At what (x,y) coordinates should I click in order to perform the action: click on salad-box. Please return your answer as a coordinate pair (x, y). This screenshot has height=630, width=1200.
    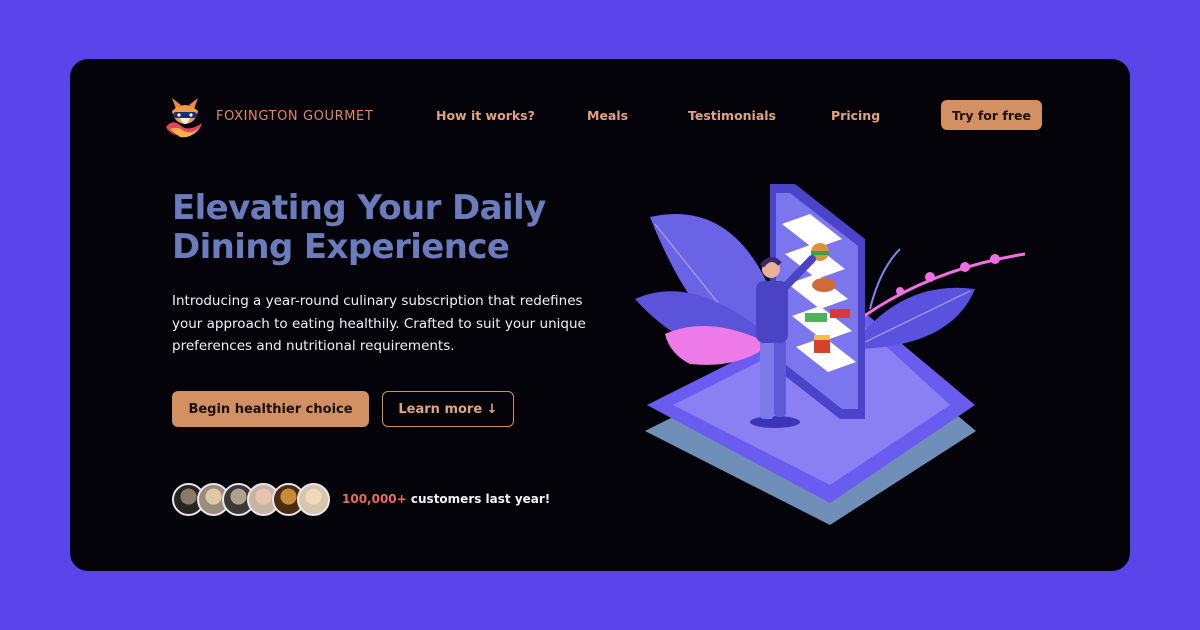
    Looking at the image, I should click on (816, 317).